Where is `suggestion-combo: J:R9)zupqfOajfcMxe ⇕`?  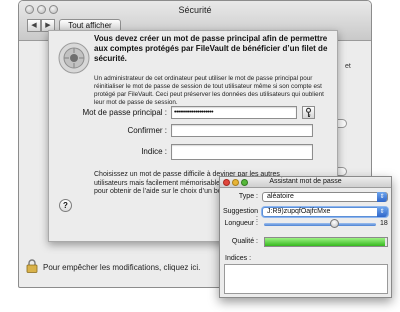
suggestion-combo: J:R9)zupqfOajfcMxe ⇕ is located at coordinates (325, 212).